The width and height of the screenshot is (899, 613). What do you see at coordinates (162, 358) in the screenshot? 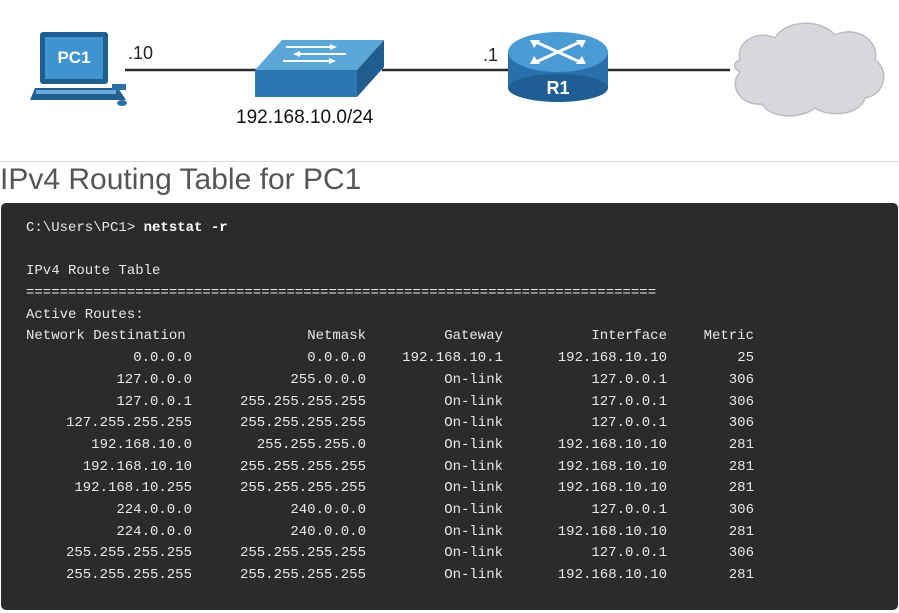
I see `cell-destination: 0.0.0.0` at bounding box center [162, 358].